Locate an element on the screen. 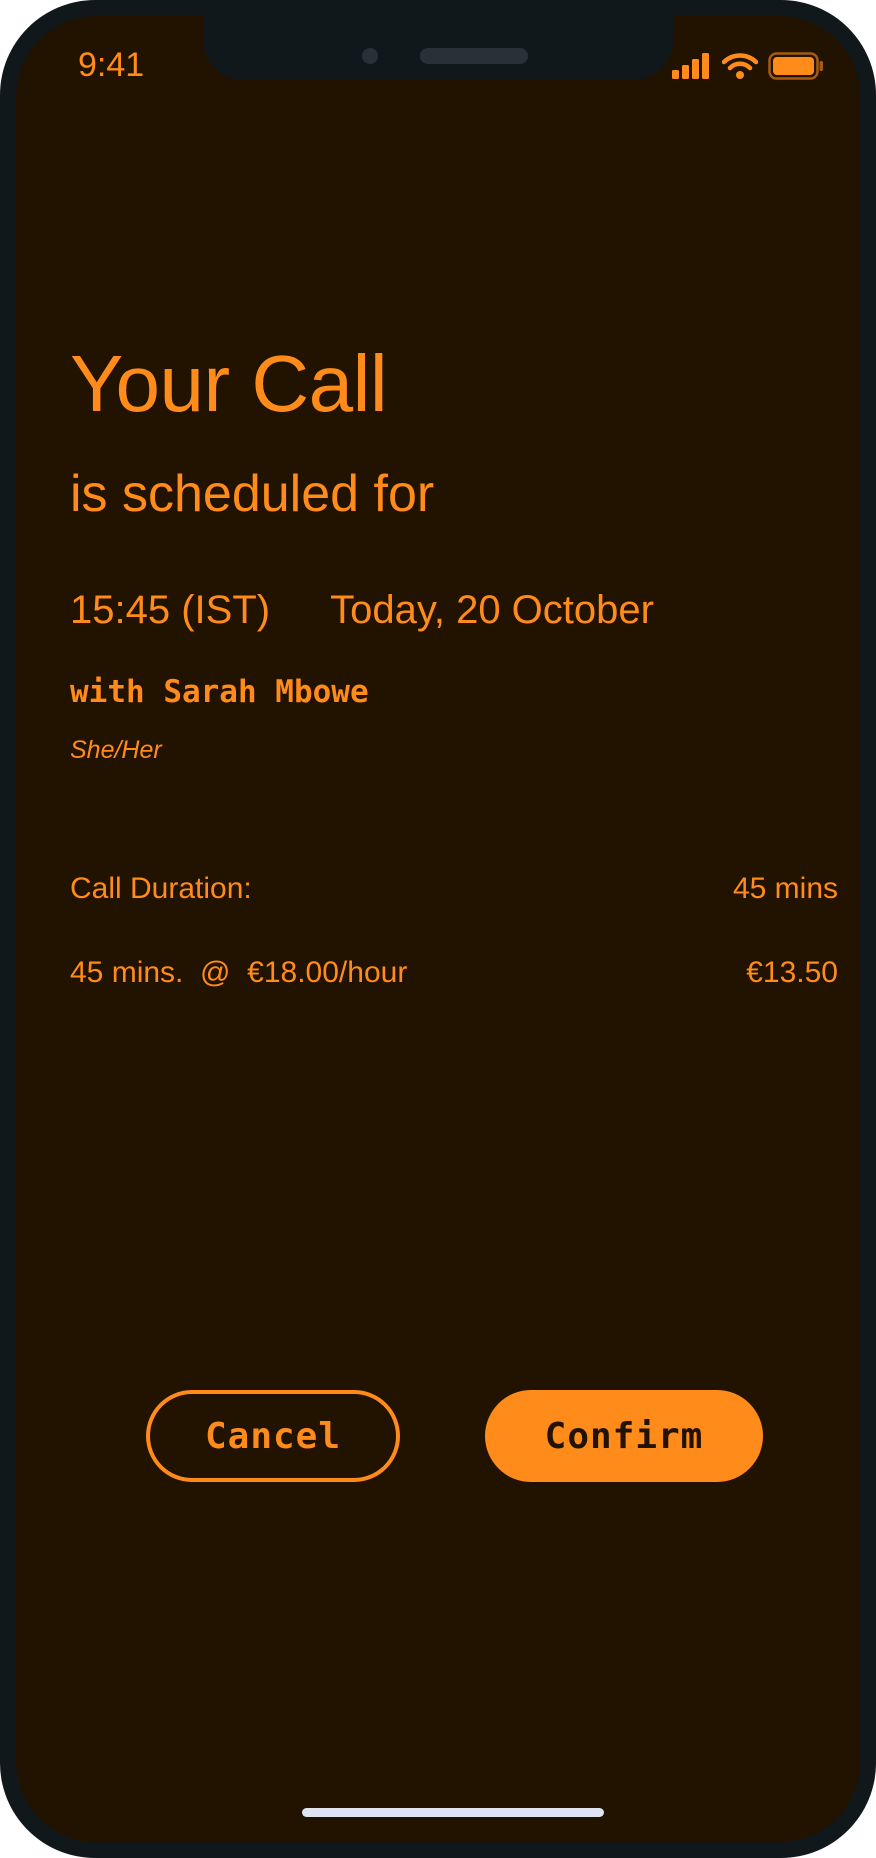  price-row: 45 mins. @ €18.00/hour €13.50 is located at coordinates (454, 973).